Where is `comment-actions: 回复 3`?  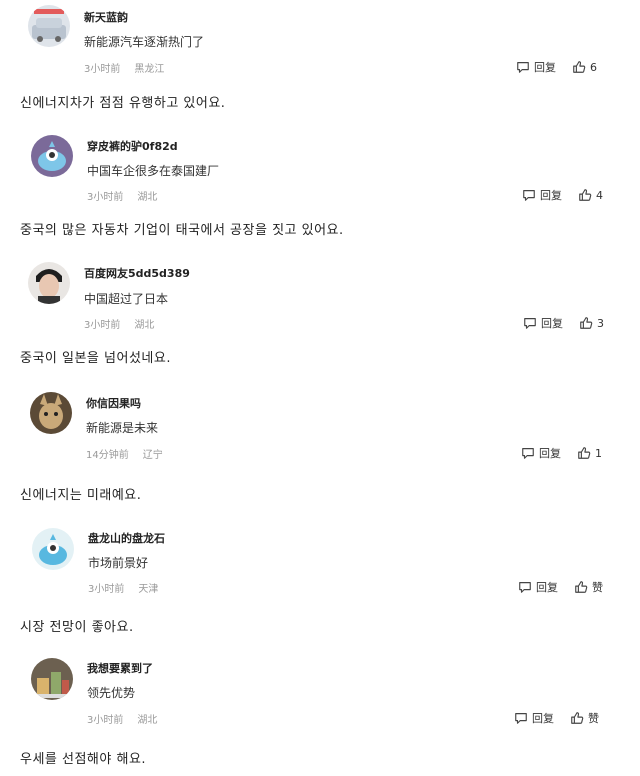
comment-actions: 回复 3 is located at coordinates (563, 323).